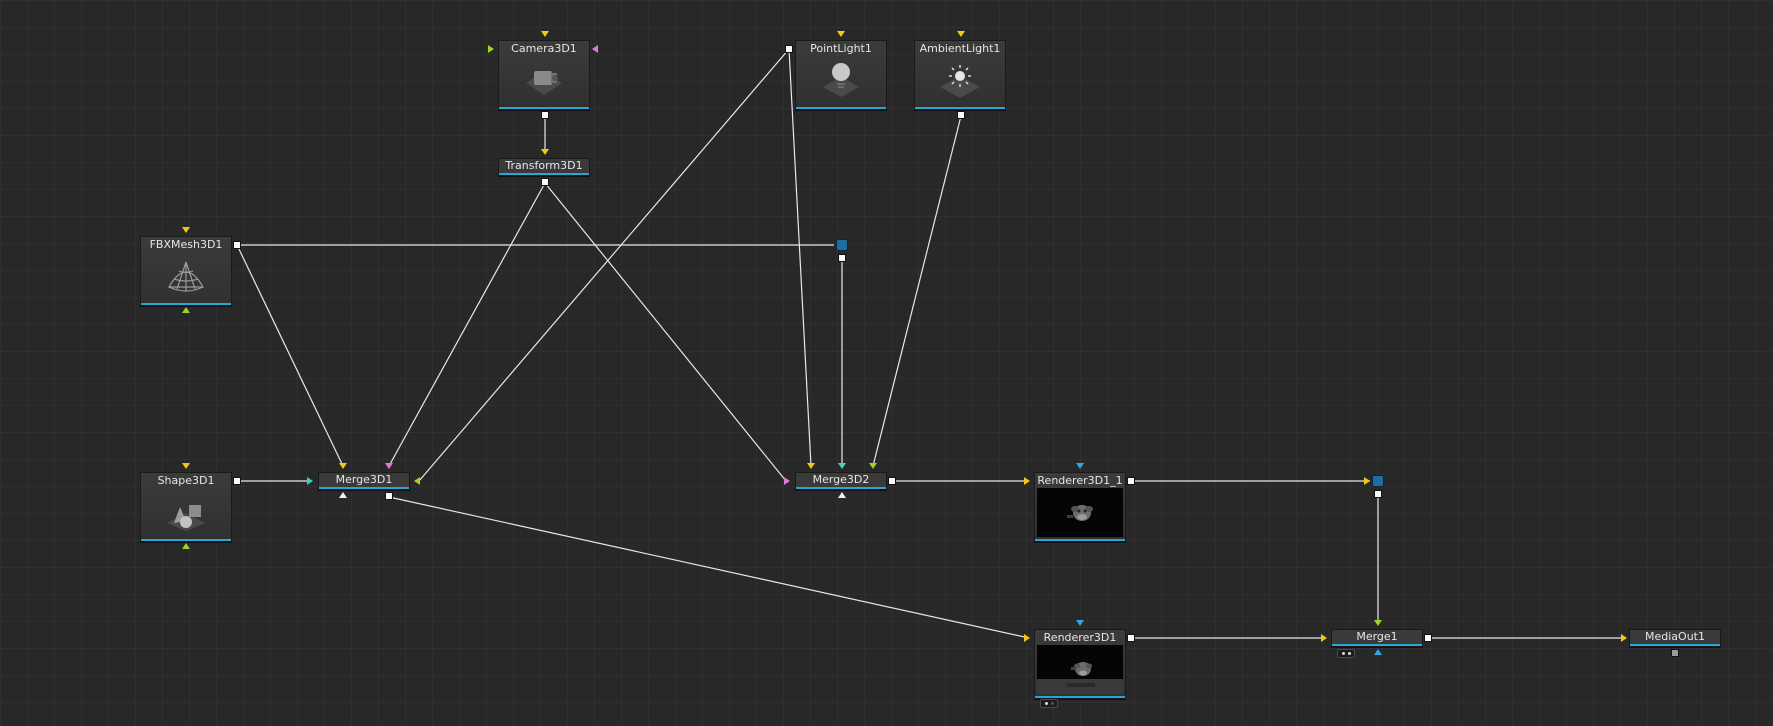  I want to click on rendered-monkey-thumbnail, so click(1080, 512).